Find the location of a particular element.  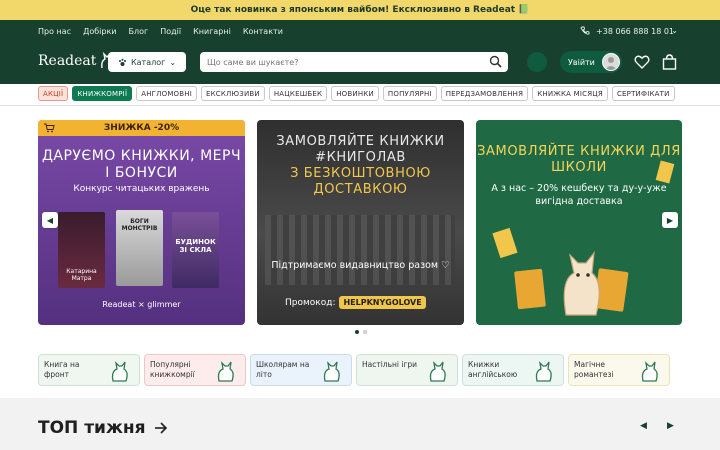

slide-brand: Readeat × glimmer is located at coordinates (141, 304).